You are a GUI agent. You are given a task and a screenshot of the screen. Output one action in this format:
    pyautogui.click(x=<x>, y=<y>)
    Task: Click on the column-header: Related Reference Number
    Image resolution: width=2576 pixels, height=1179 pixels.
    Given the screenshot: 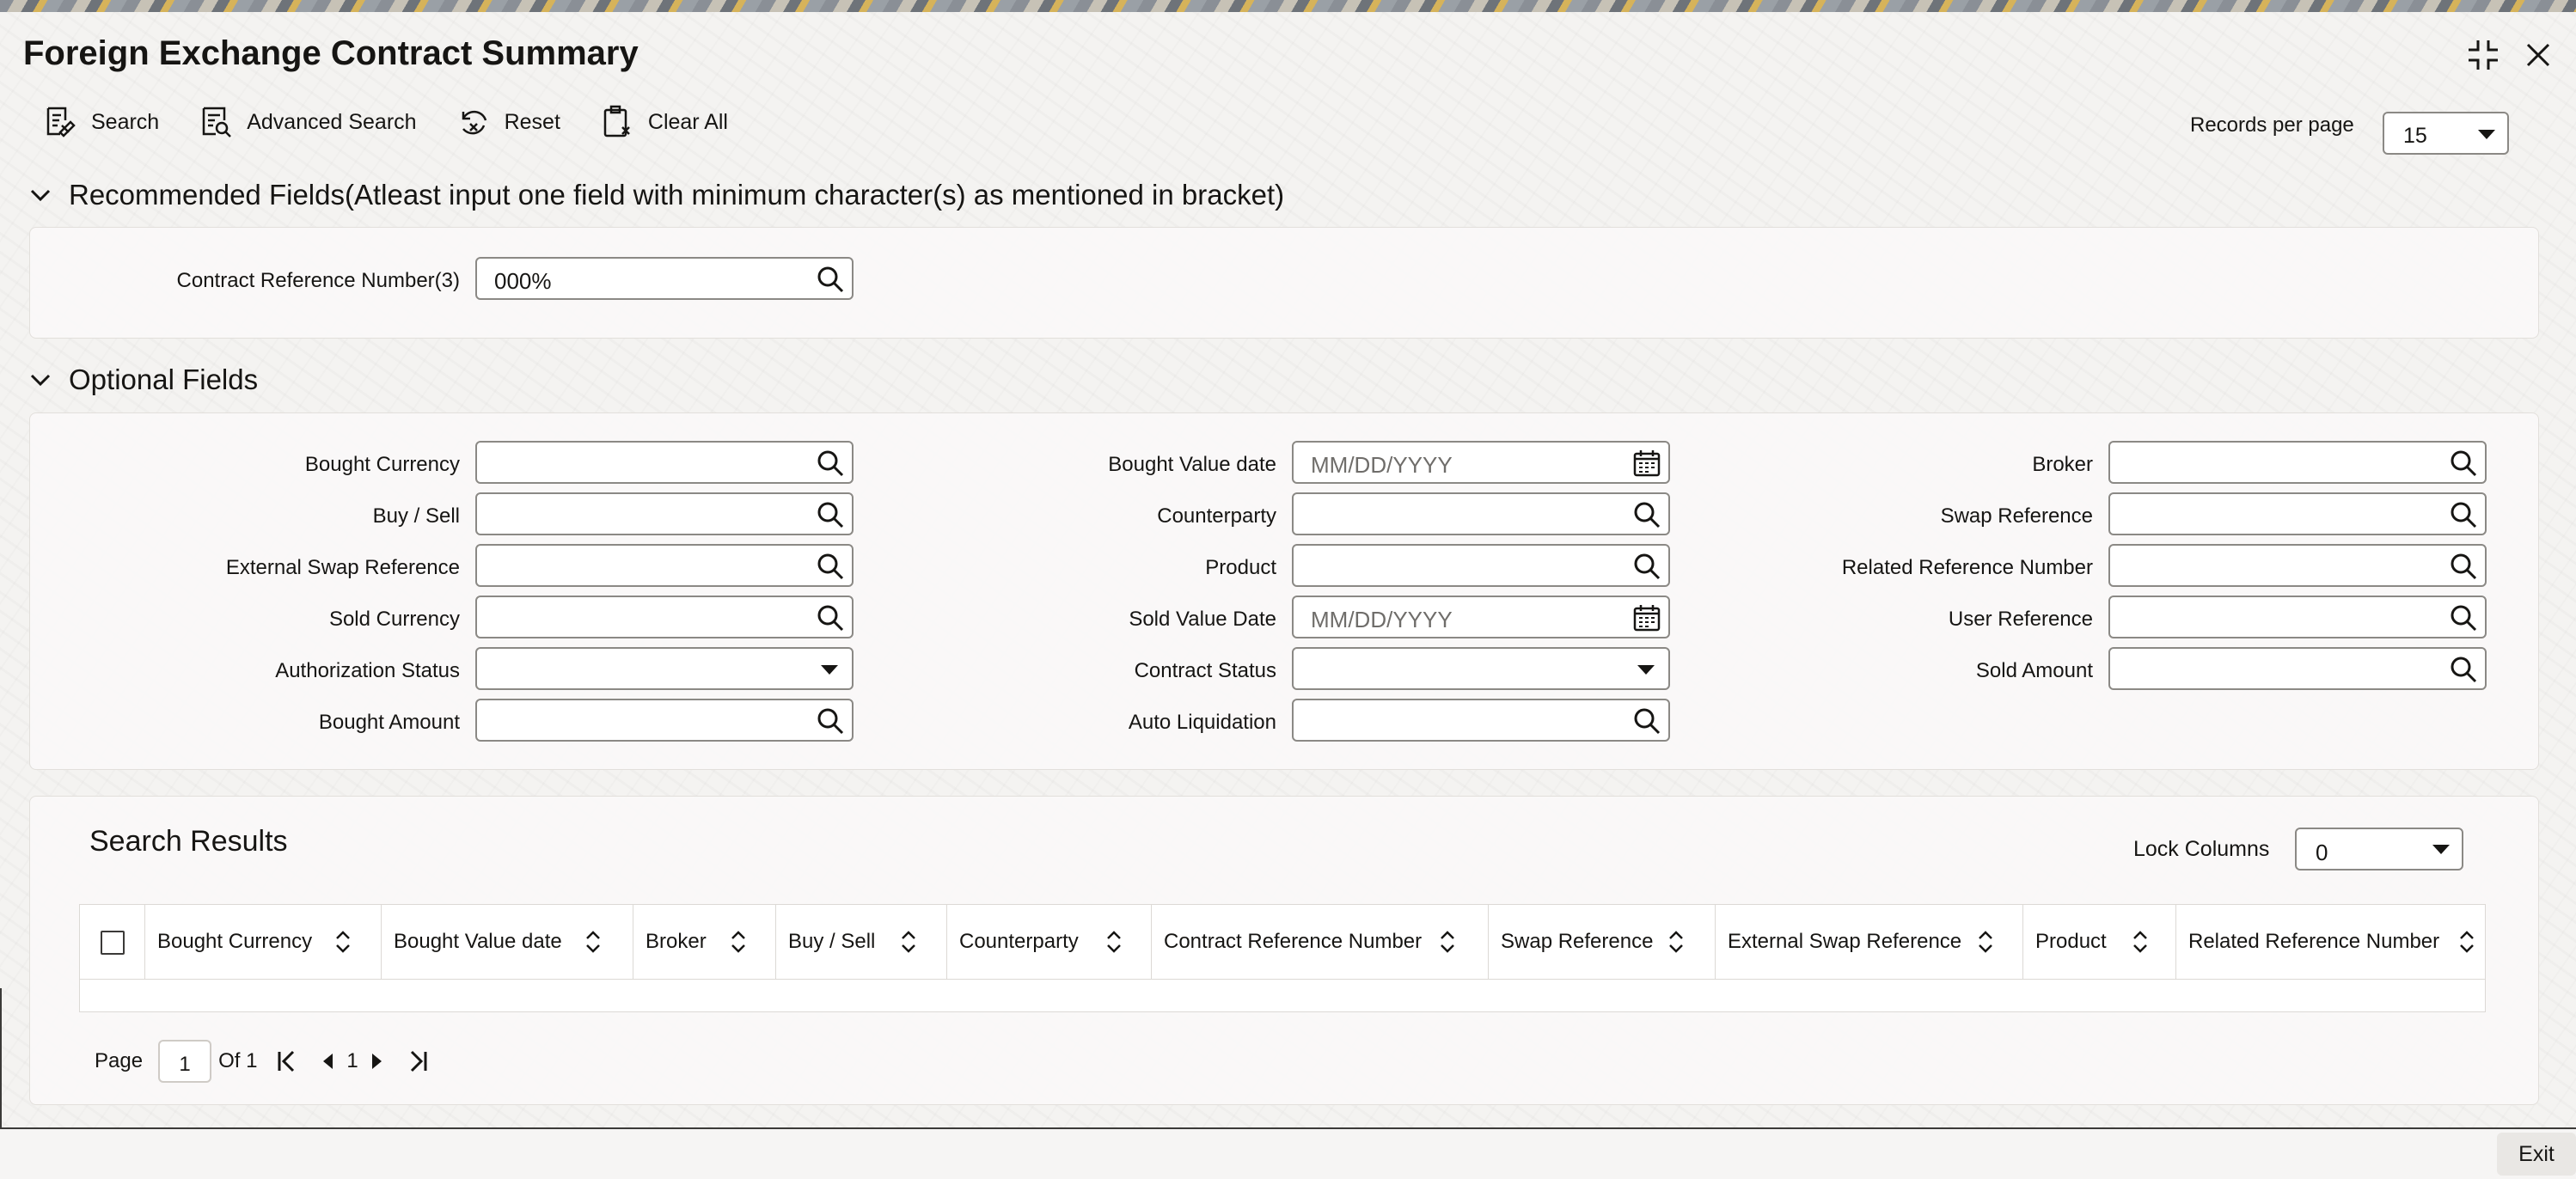 What is the action you would take?
    pyautogui.click(x=2331, y=942)
    